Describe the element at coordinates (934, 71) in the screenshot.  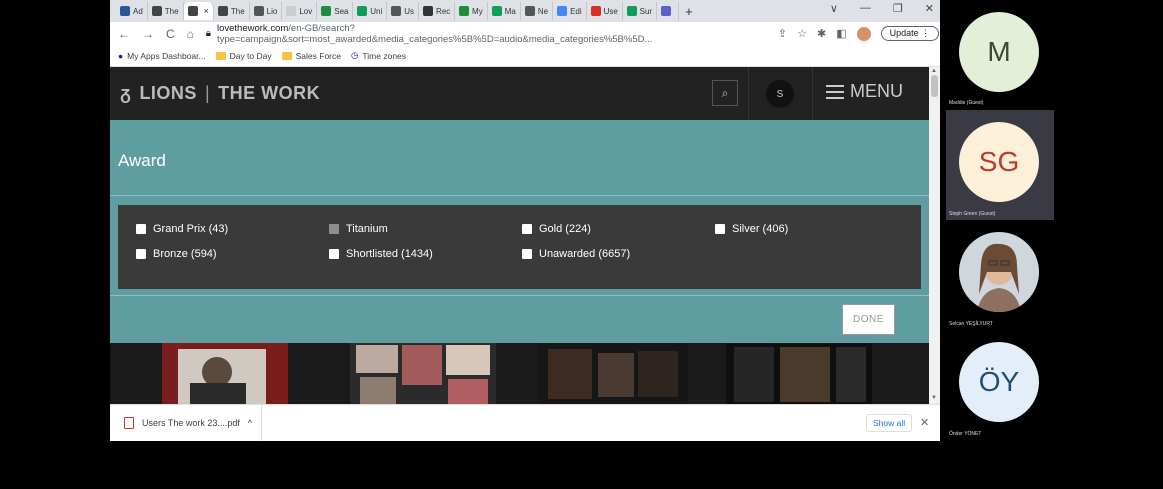
I see `scroll-up-icon: ▲` at that location.